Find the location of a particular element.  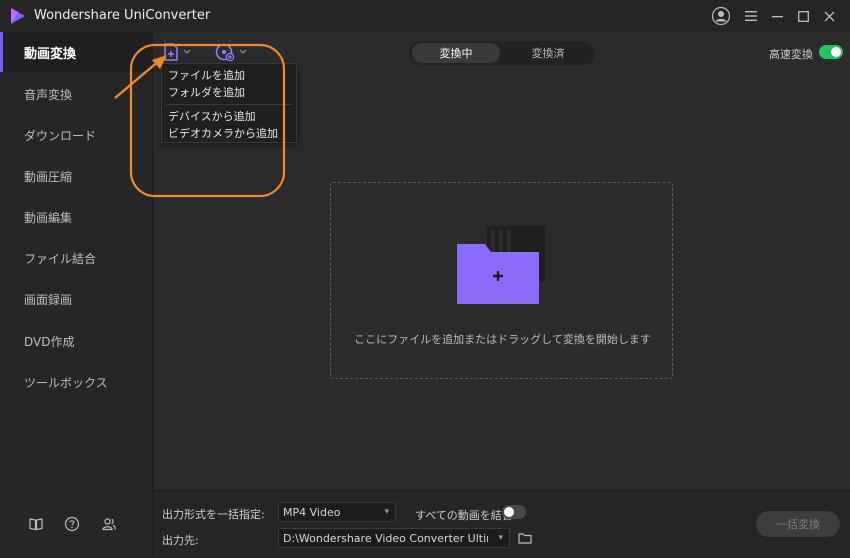

sidebar-item-label: 動画変換 is located at coordinates (50, 54).